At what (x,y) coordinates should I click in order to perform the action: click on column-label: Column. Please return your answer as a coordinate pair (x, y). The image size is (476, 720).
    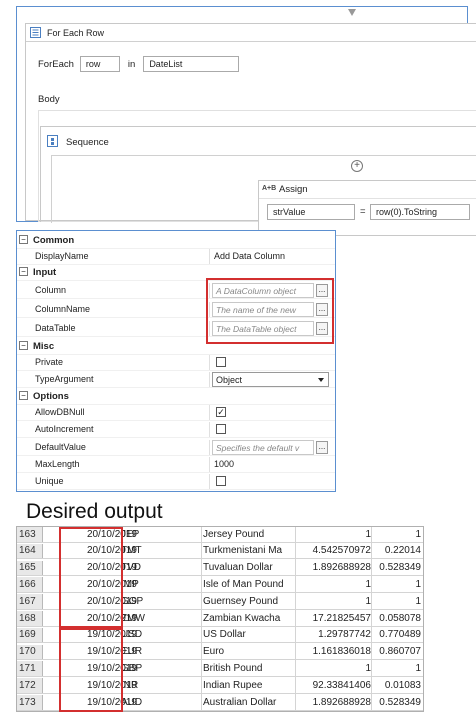
    Looking at the image, I should click on (51, 290).